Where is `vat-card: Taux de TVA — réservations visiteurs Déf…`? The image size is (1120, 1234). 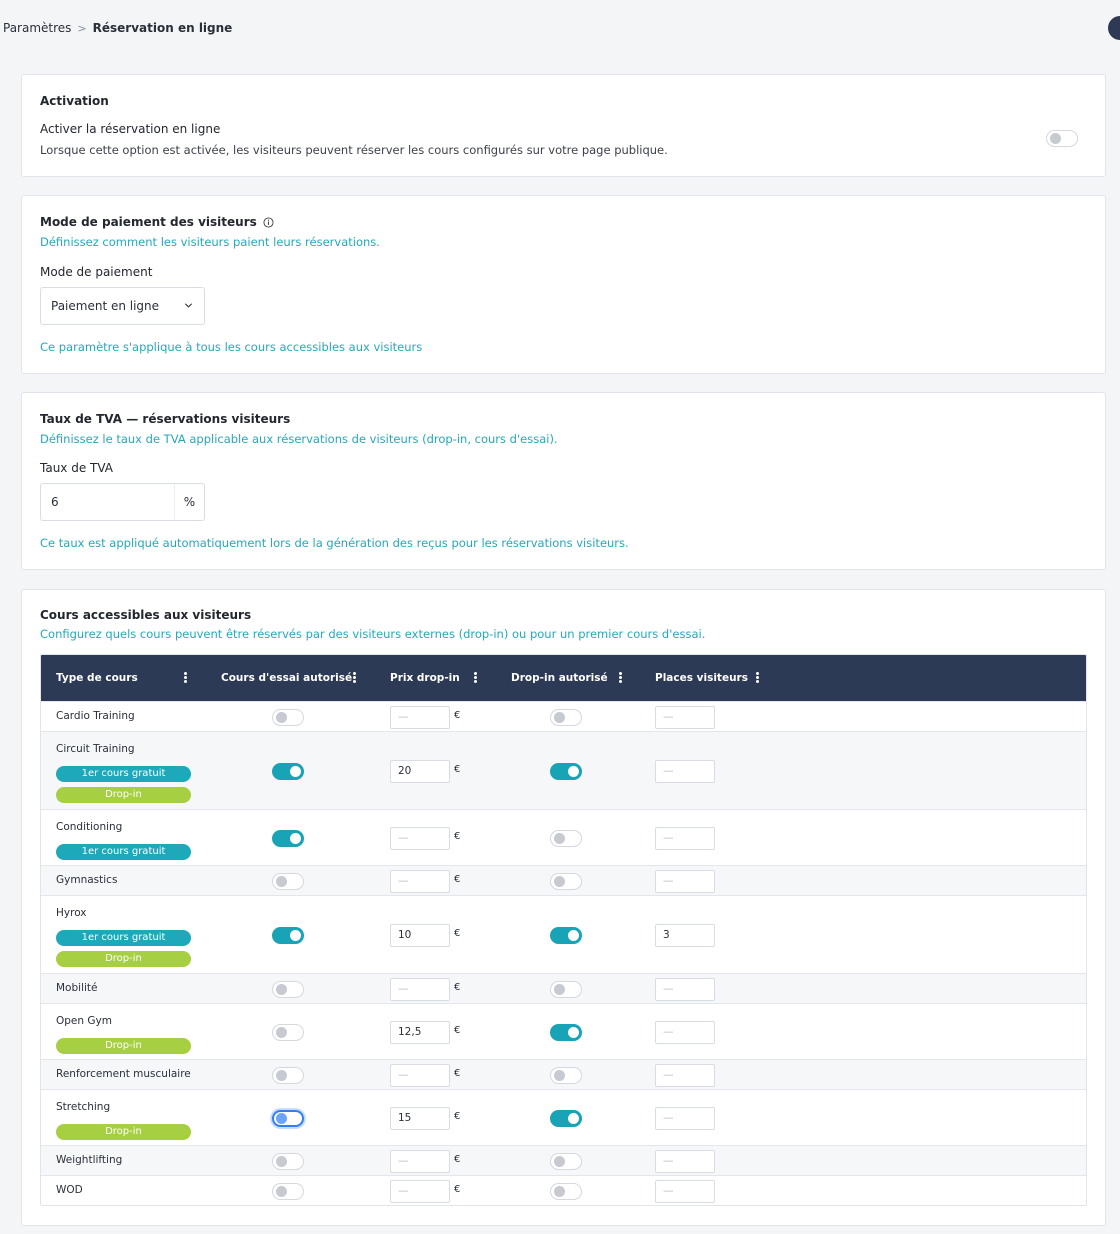 vat-card: Taux de TVA — réservations visiteurs Déf… is located at coordinates (563, 481).